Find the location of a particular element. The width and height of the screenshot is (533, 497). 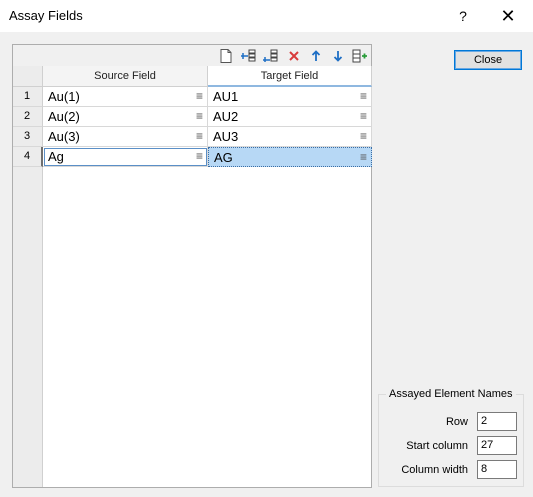

table-row: 1 Au(1) ≡ AU1 ≡ is located at coordinates (192, 97).